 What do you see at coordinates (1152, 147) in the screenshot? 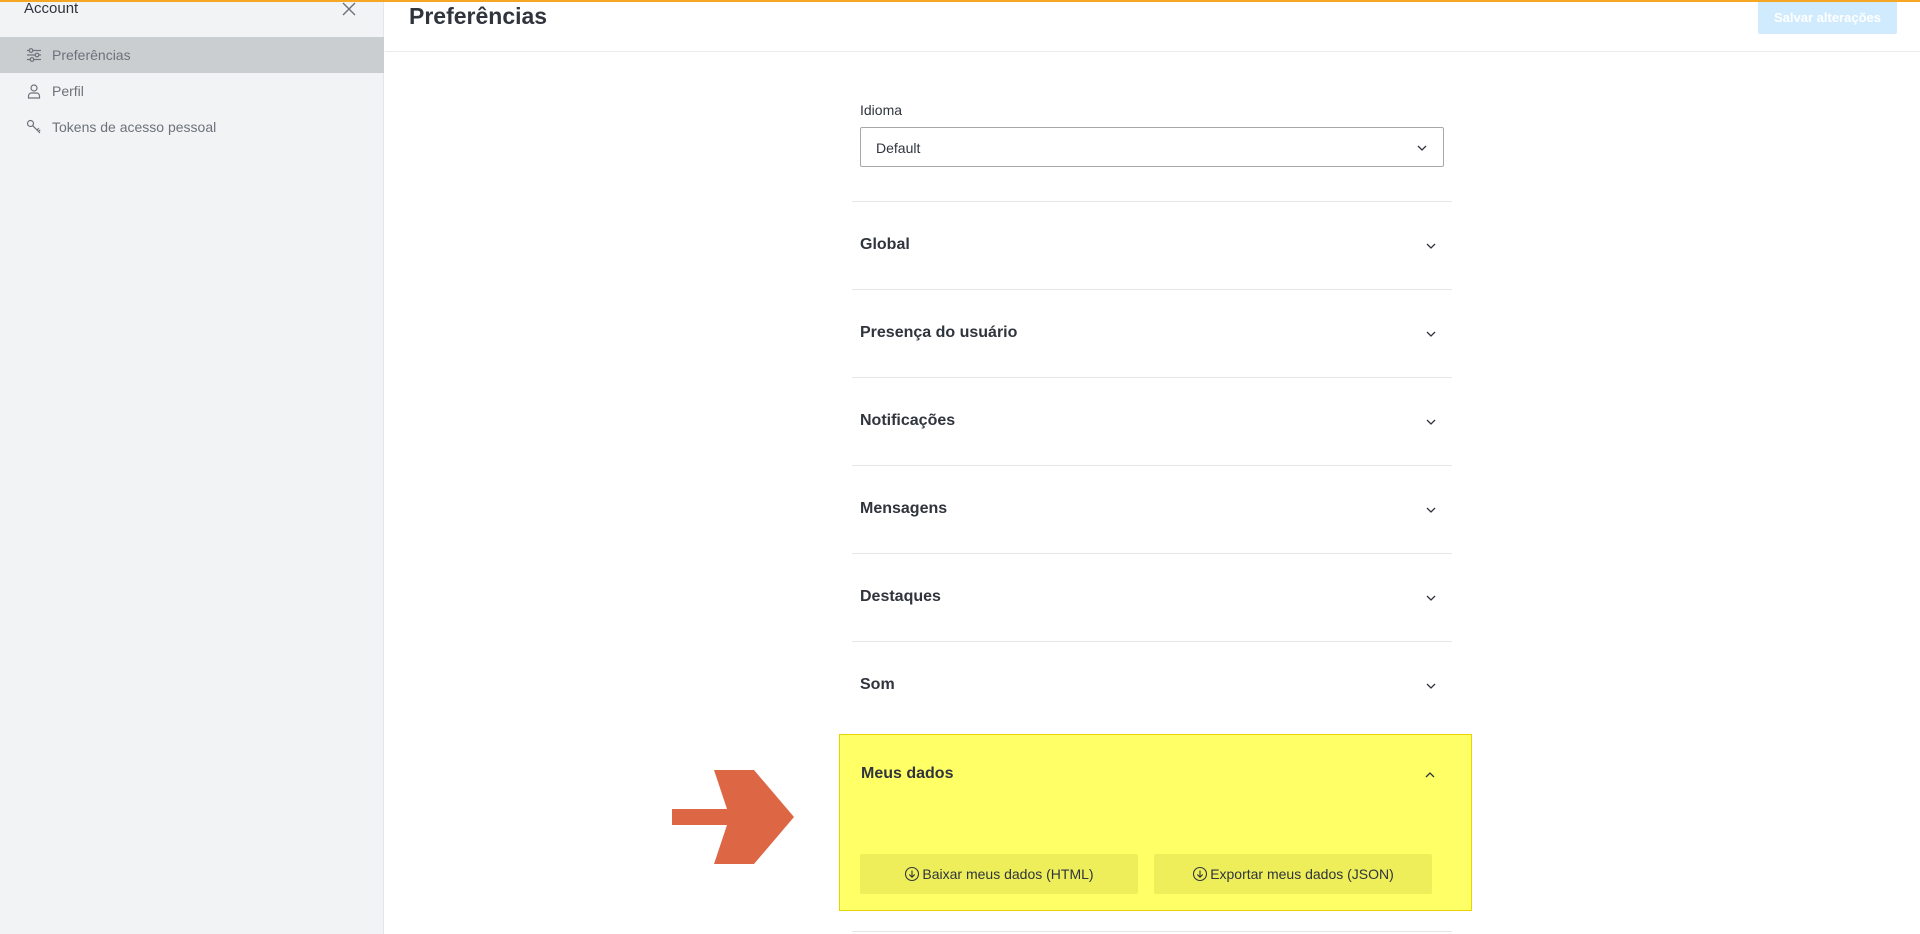
I see `language-select: Default` at bounding box center [1152, 147].